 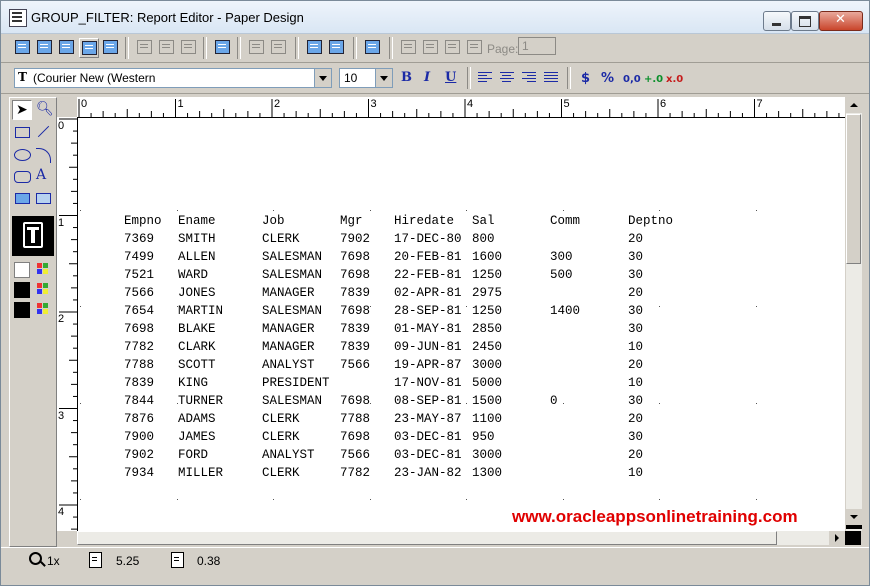 What do you see at coordinates (674, 79) in the screenshot?
I see `remove-decimal-button: x.0` at bounding box center [674, 79].